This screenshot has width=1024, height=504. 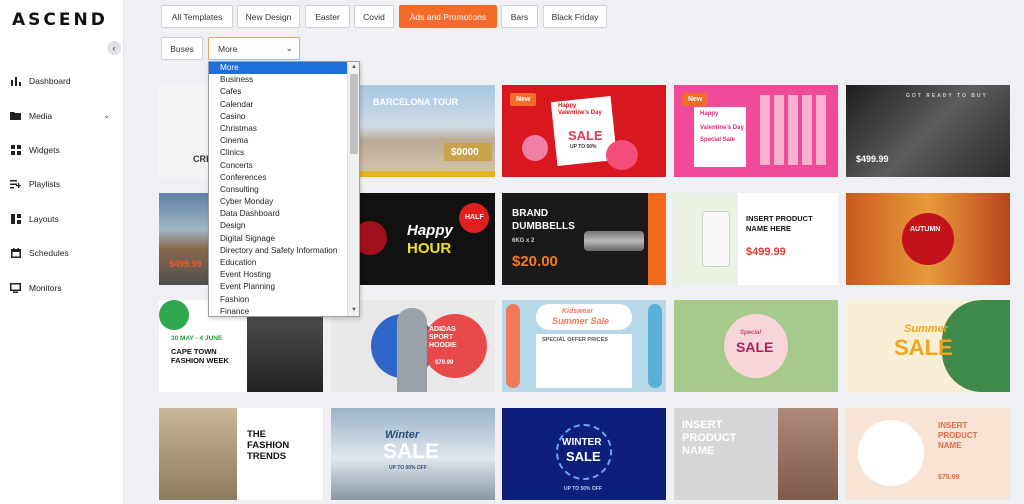 I want to click on dropdown-option: Cyber Monday, so click(x=278, y=202).